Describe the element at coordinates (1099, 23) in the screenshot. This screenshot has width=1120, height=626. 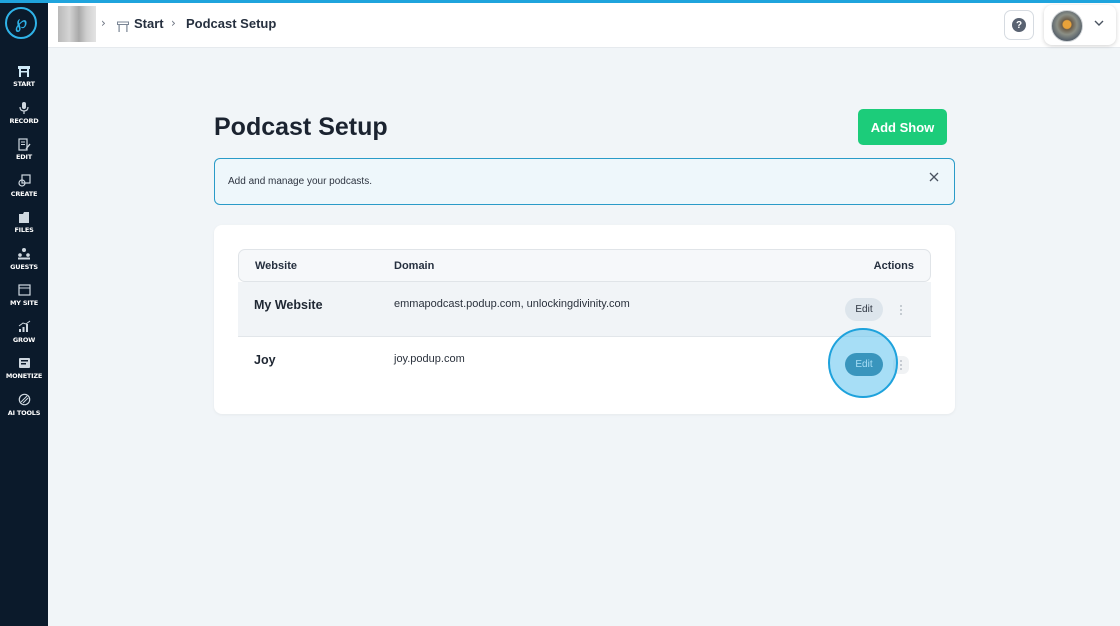
I see `chevron-down-icon` at that location.